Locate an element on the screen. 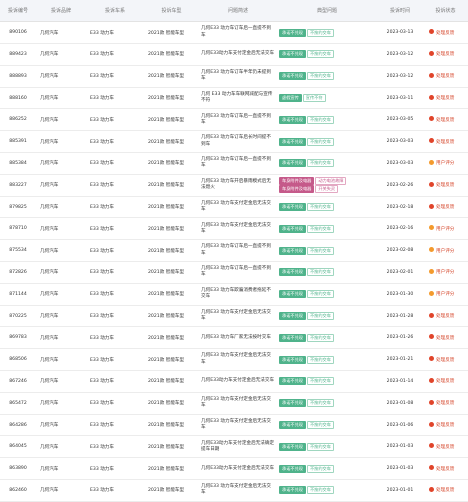  typical-issue-cell: 承诺不兑现 不按约交车 is located at coordinates (327, 229).